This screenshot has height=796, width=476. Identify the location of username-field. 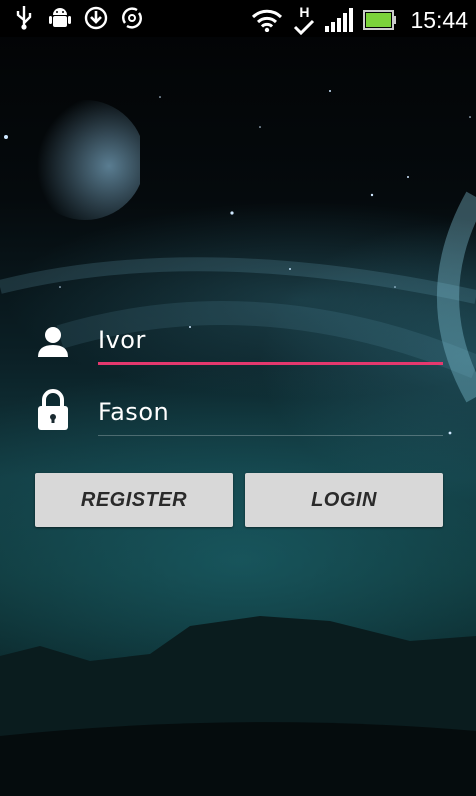
(239, 343).